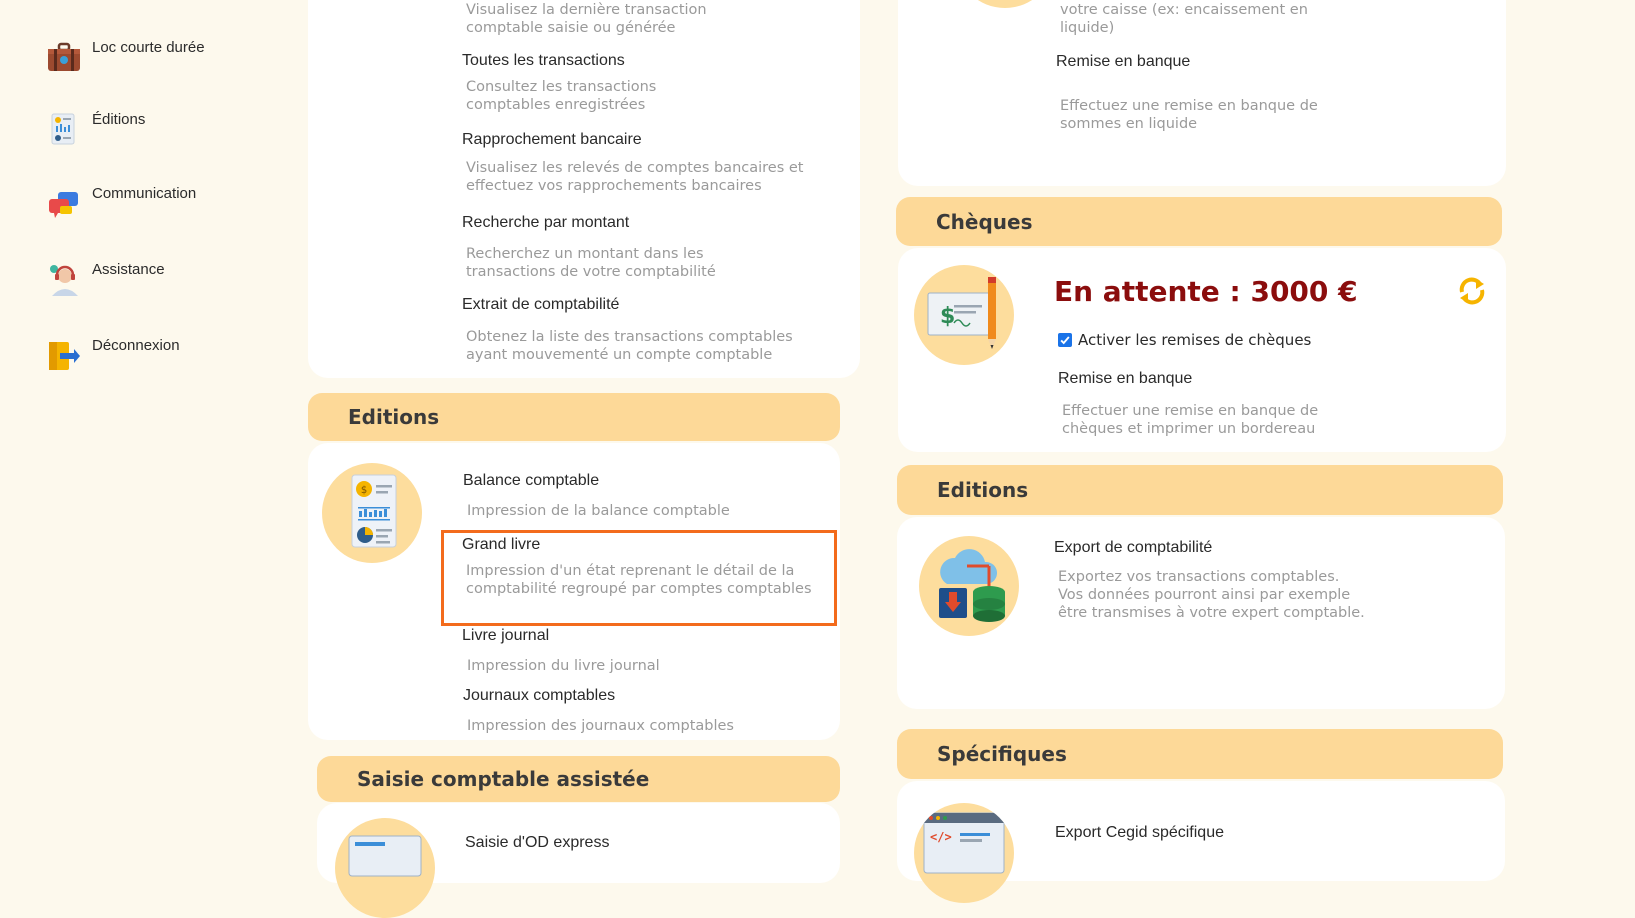 The image size is (1635, 918). I want to click on logout-icon, so click(64, 356).